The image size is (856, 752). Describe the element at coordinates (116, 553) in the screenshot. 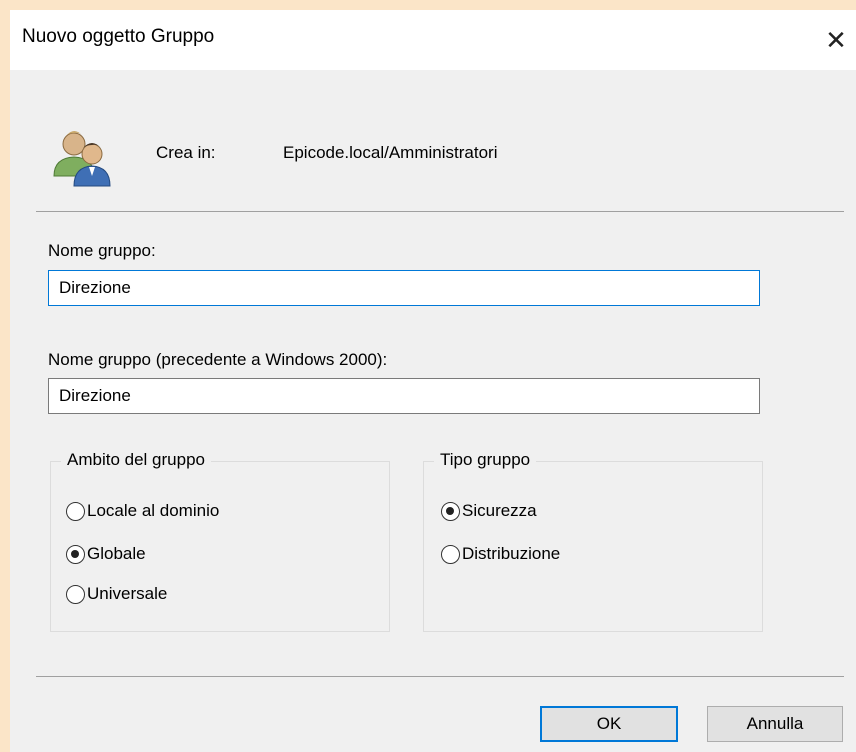

I see `radio-label: Globale` at that location.